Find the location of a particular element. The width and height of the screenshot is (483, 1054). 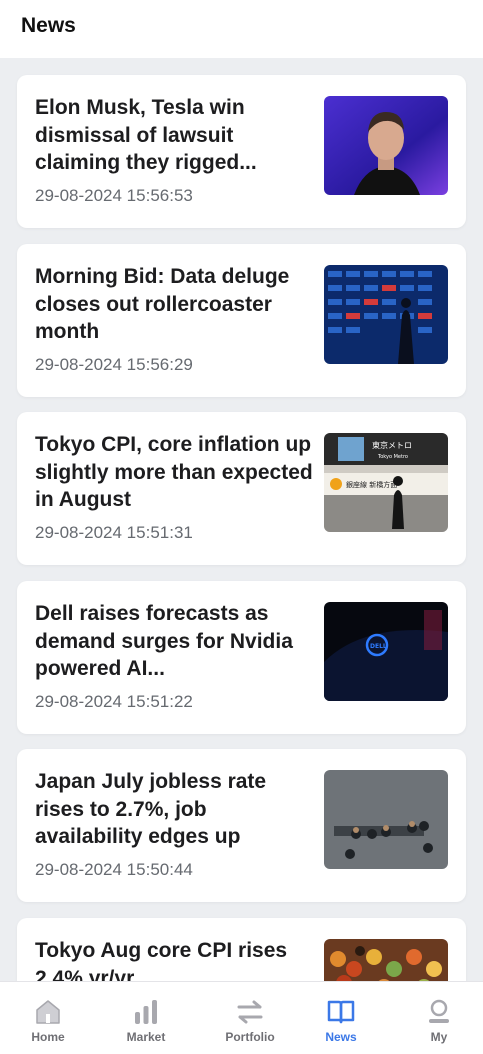

news-thumbnail: DELL is located at coordinates (386, 651).